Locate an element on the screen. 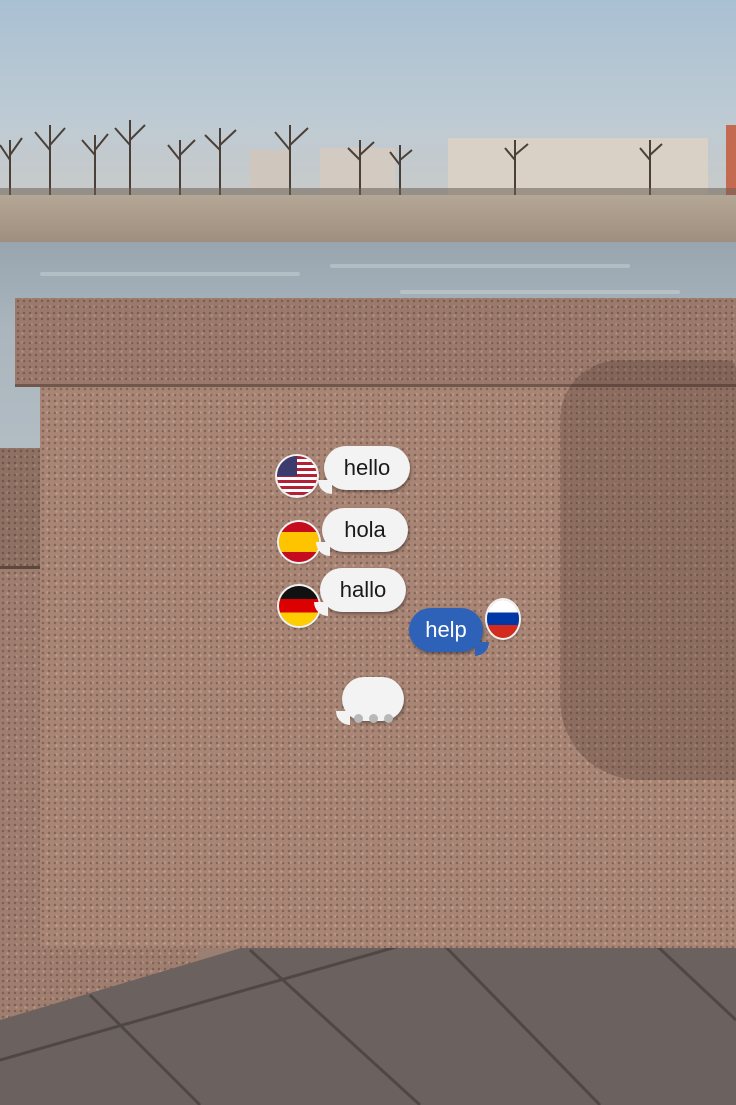 The height and width of the screenshot is (1105, 736). greeting-bubble: hello is located at coordinates (364, 470).